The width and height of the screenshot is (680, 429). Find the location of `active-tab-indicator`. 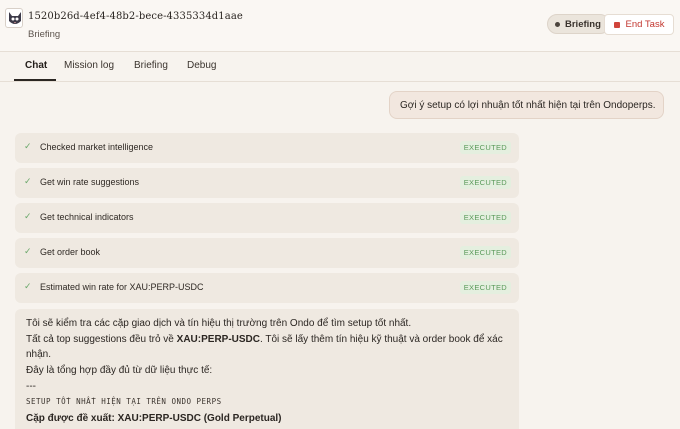

active-tab-indicator is located at coordinates (35, 80).